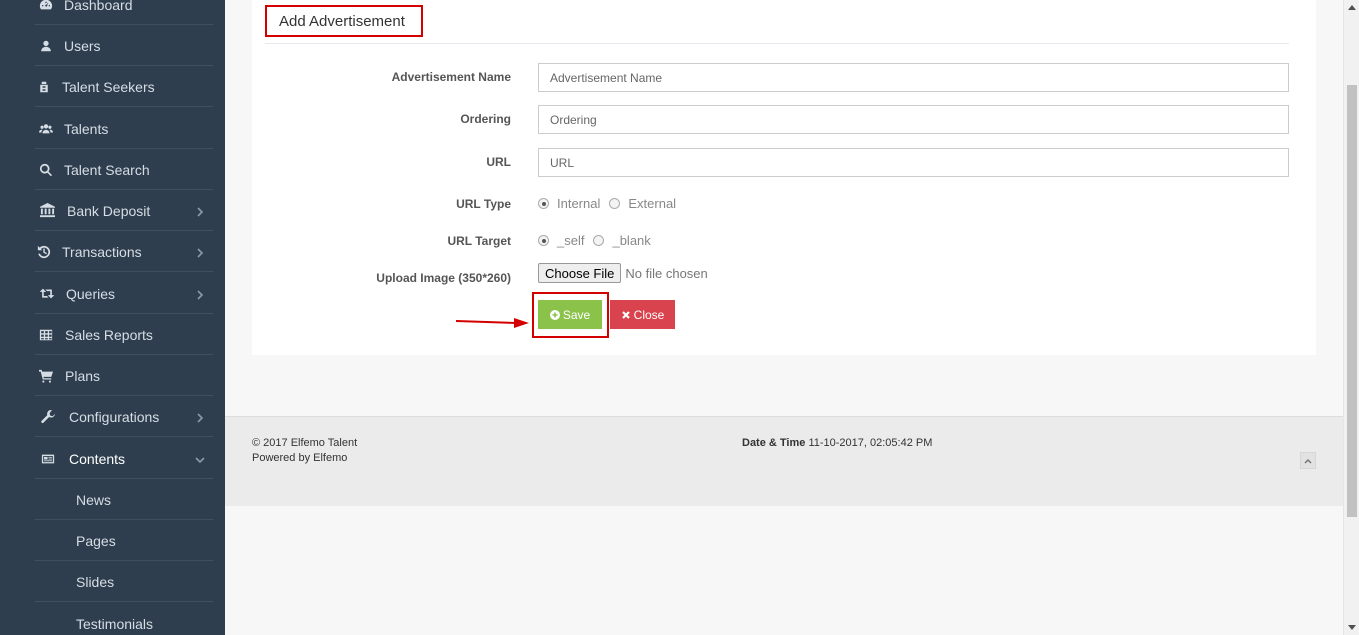  What do you see at coordinates (112, 375) in the screenshot?
I see `sidebar-item-plans: Plans` at bounding box center [112, 375].